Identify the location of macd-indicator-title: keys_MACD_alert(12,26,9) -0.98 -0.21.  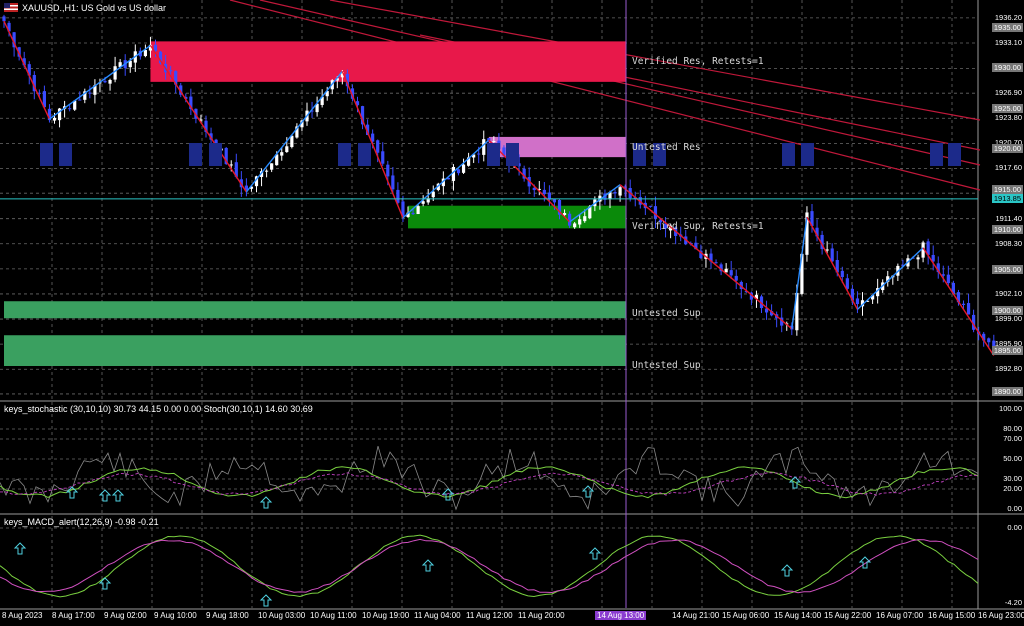
(81, 522).